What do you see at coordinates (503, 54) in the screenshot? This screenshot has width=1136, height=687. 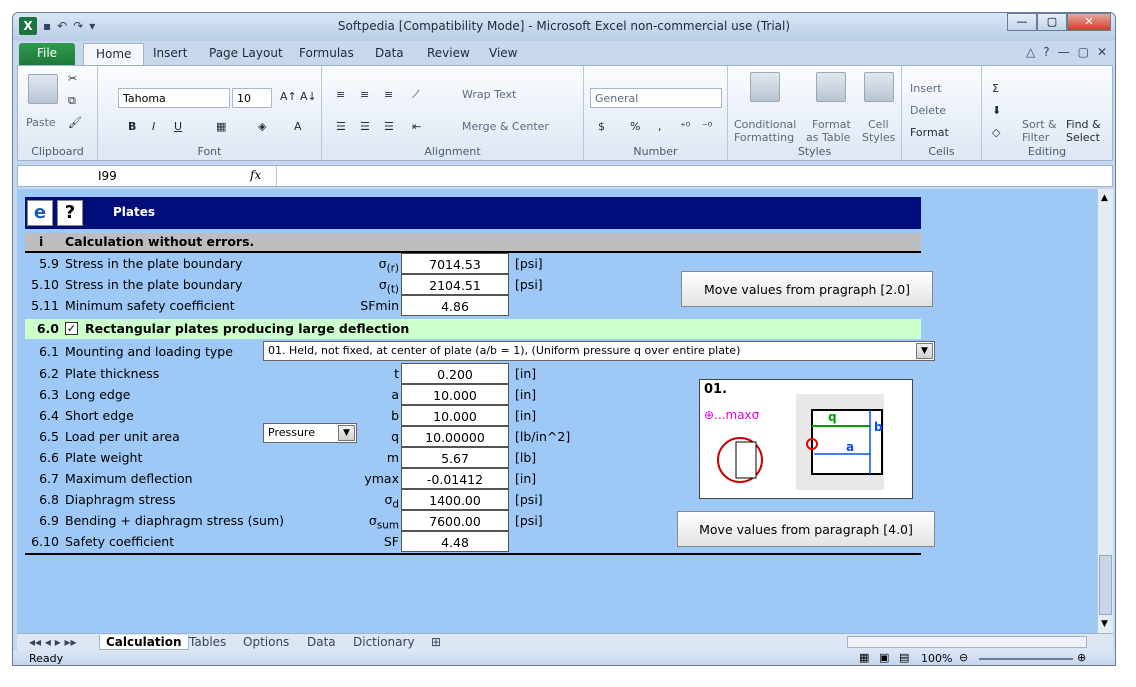 I see `tab-view: View` at bounding box center [503, 54].